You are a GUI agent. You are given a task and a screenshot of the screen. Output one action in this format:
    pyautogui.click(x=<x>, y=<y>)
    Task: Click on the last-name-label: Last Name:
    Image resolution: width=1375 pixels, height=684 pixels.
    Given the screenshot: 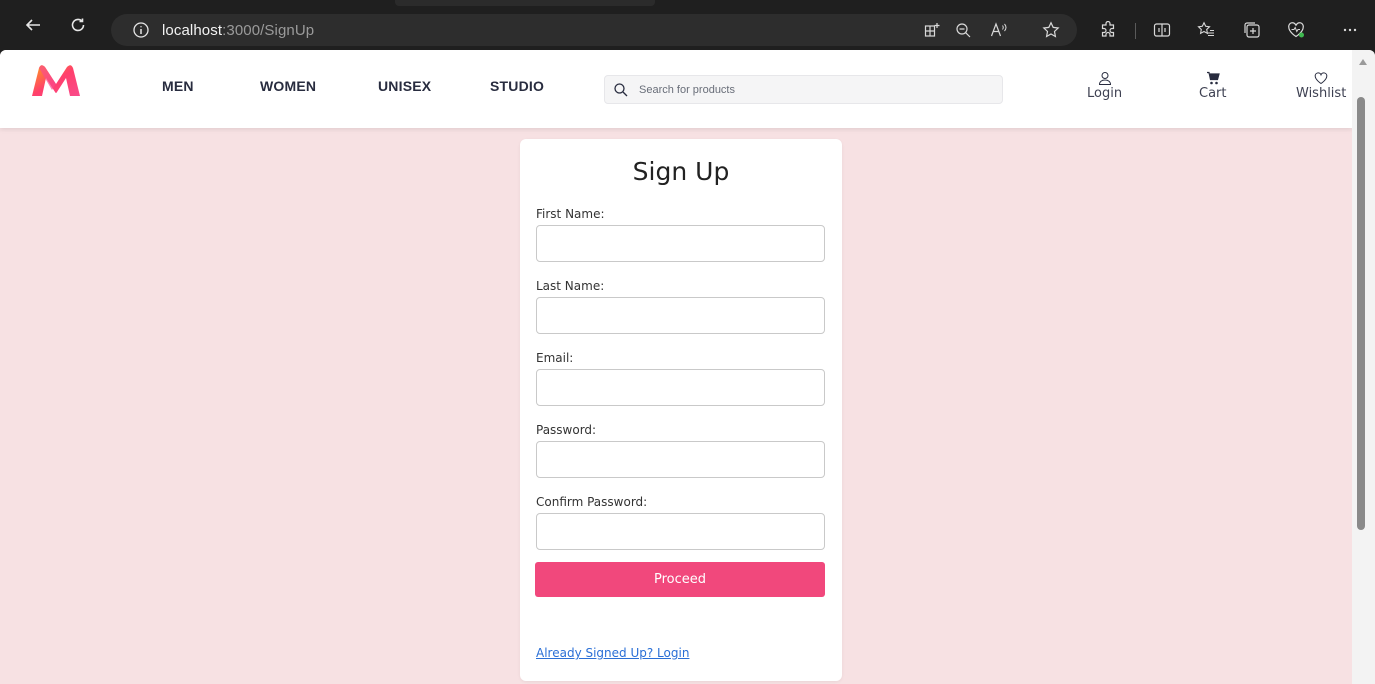 What is the action you would take?
    pyautogui.click(x=570, y=286)
    